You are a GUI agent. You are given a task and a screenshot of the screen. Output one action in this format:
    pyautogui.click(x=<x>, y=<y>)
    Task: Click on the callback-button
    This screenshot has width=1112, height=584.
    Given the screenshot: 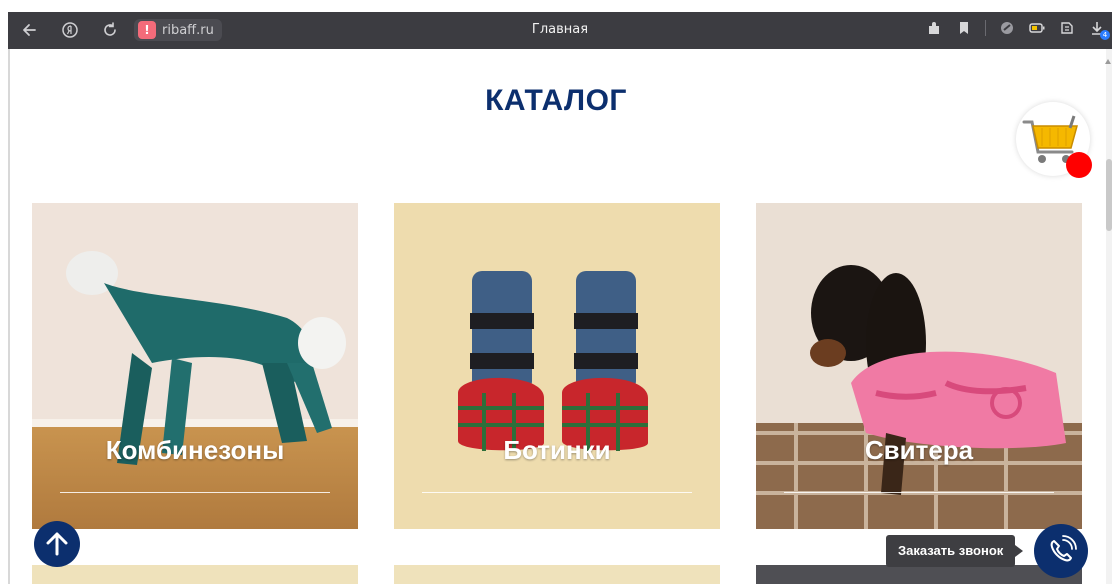 What is the action you would take?
    pyautogui.click(x=1061, y=551)
    